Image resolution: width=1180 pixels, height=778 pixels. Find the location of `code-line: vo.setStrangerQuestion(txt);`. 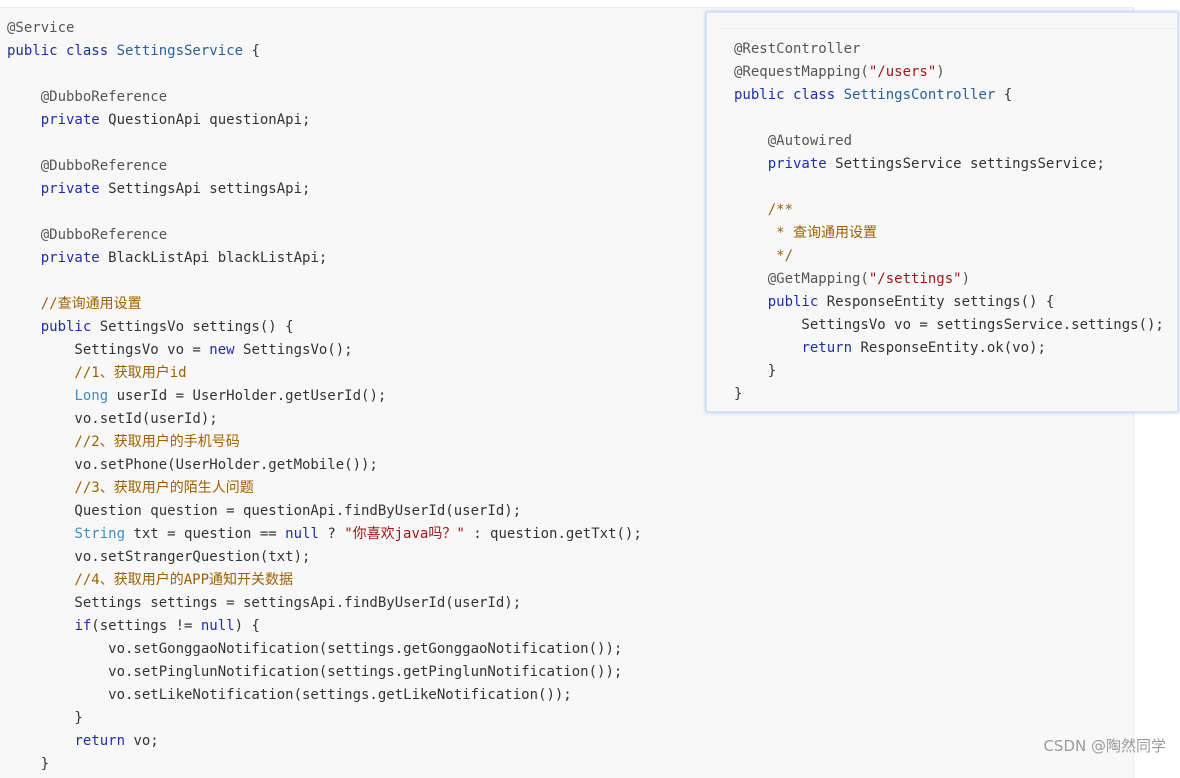

code-line: vo.setStrangerQuestion(txt); is located at coordinates (159, 557).